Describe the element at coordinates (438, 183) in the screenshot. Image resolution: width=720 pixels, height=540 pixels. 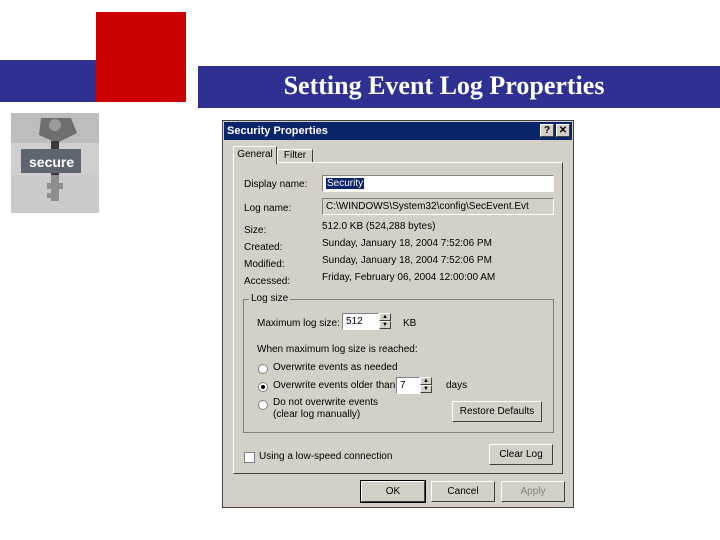
I see `display-name-field: Security` at that location.